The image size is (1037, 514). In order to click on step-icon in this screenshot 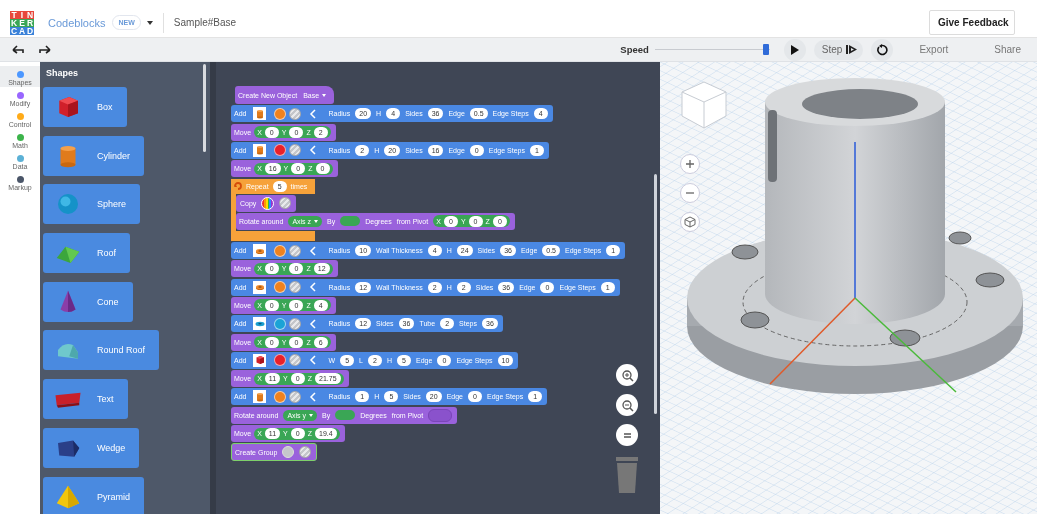, I will do `click(852, 50)`.